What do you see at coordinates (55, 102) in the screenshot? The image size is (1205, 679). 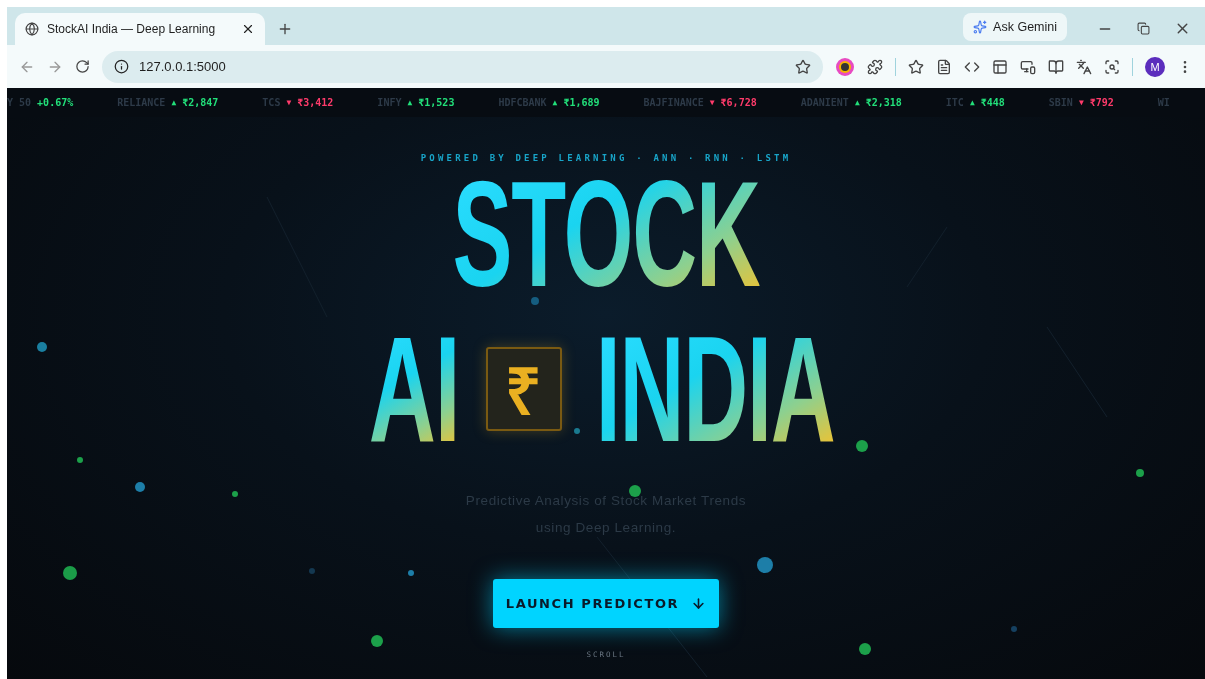 I see `ticker-price: +0.67%` at bounding box center [55, 102].